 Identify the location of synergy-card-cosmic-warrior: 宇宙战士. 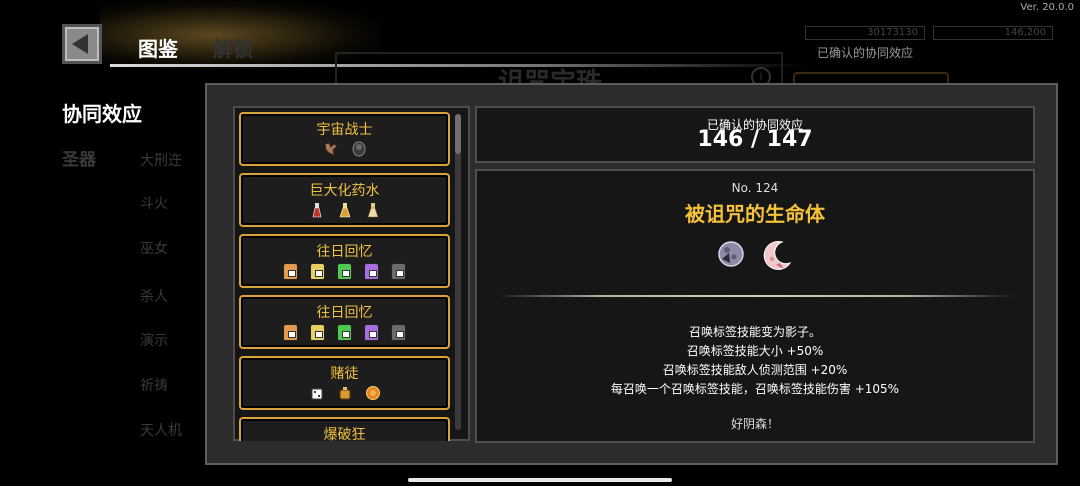
(344, 139).